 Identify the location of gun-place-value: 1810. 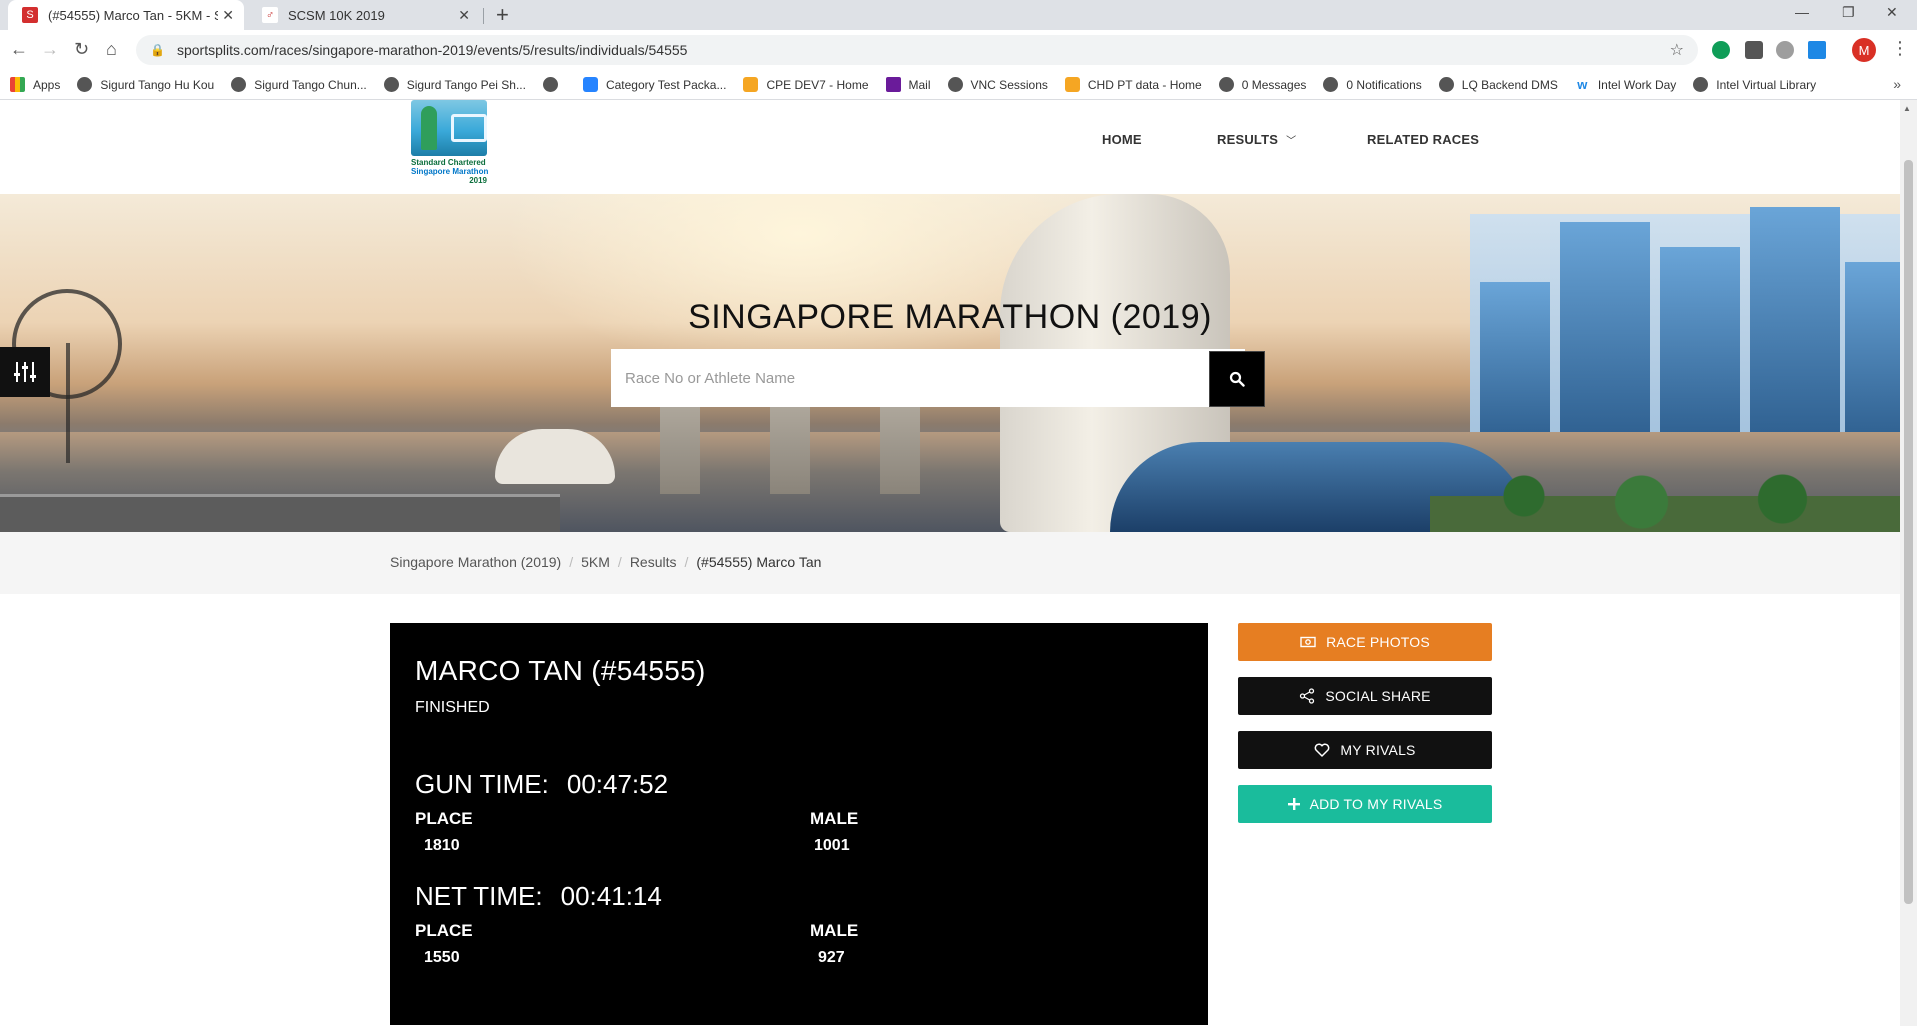
(442, 845).